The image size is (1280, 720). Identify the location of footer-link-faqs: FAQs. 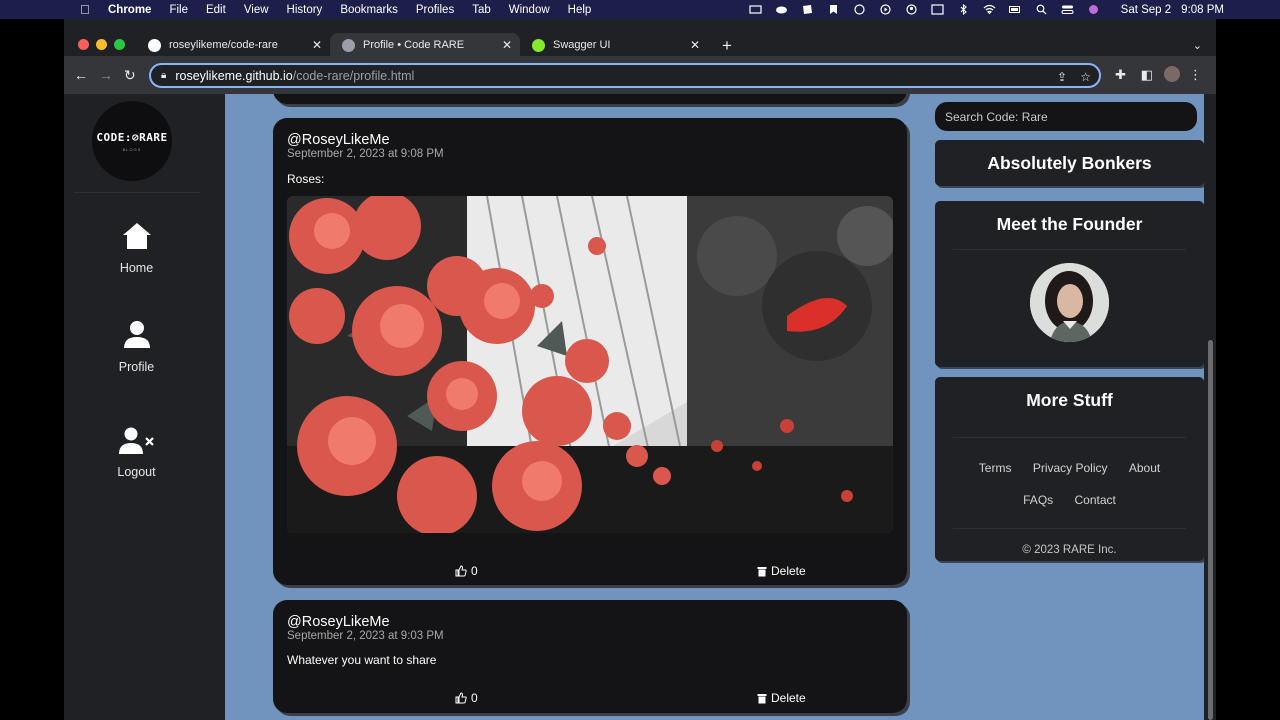
(1038, 500).